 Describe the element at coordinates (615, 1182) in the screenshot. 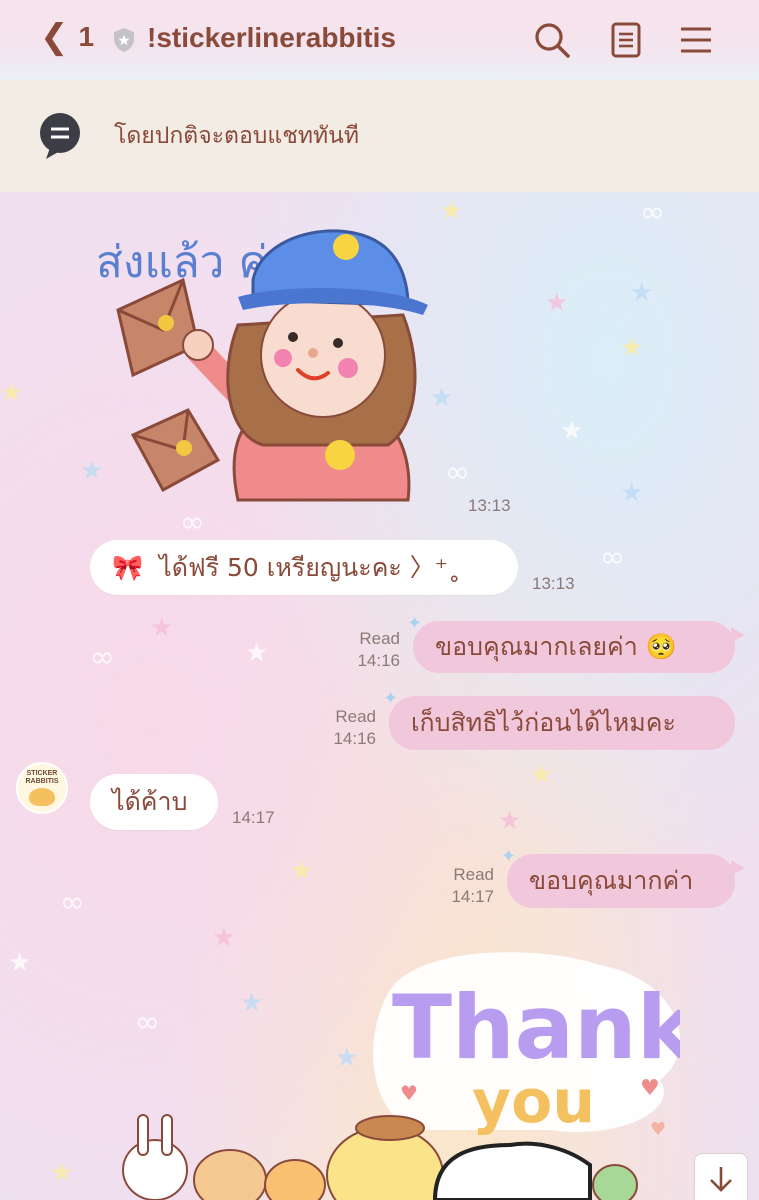

I see `frog-icon` at that location.